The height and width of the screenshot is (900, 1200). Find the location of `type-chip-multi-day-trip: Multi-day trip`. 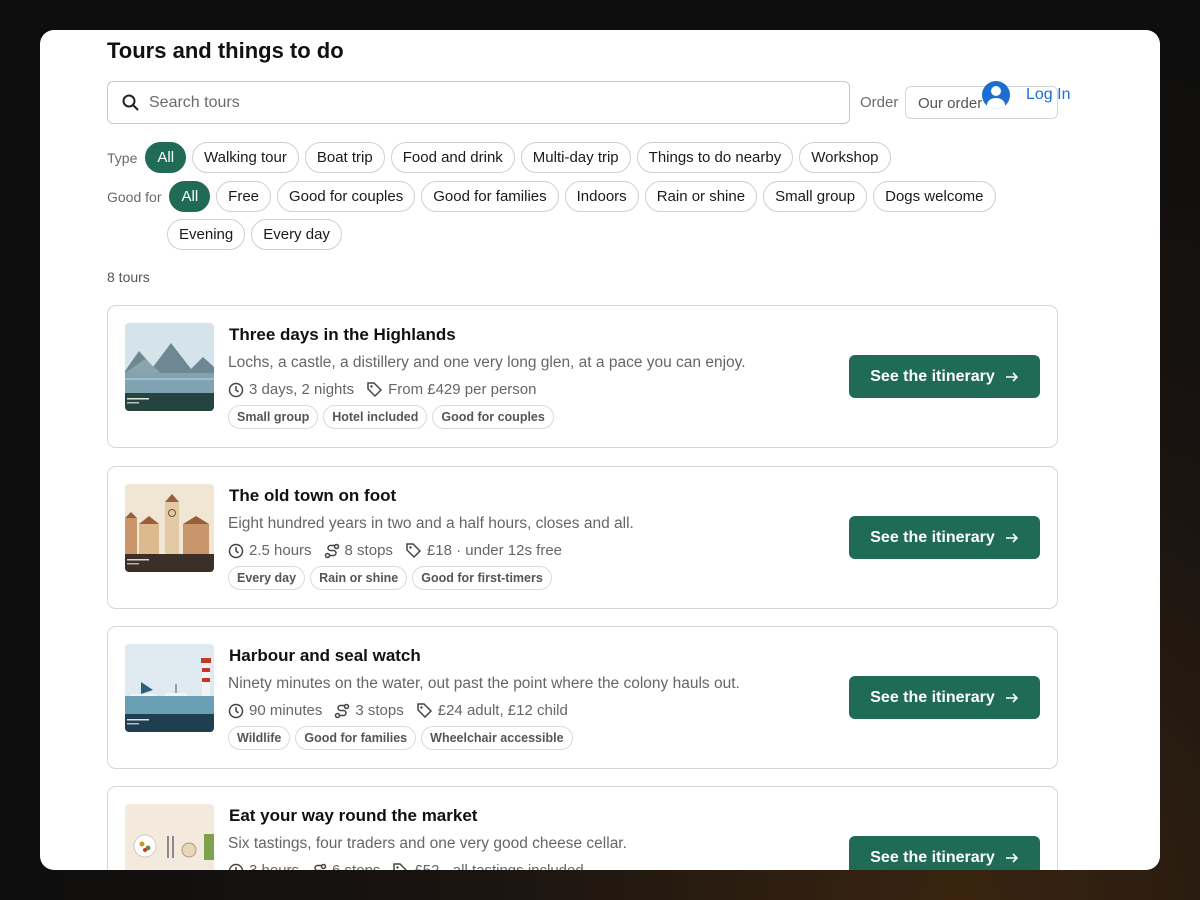

type-chip-multi-day-trip: Multi-day trip is located at coordinates (575, 157).